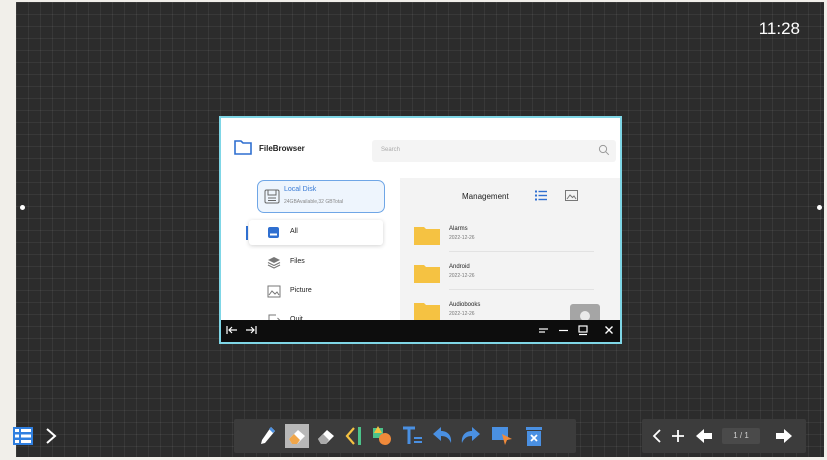 This screenshot has width=827, height=460. I want to click on add-page-icon, so click(678, 436).